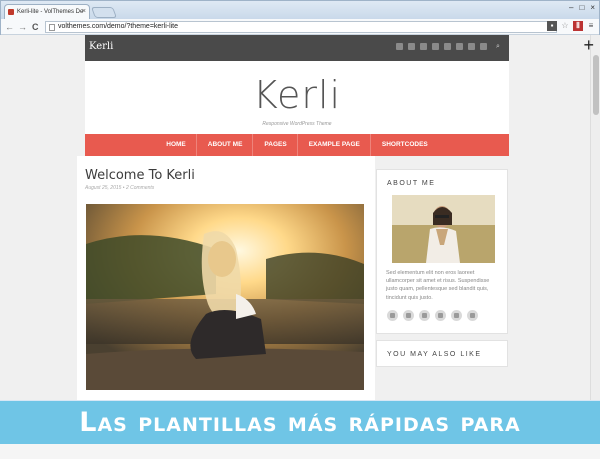  Describe the element at coordinates (101, 46) in the screenshot. I see `small-logo: Kerli` at that location.